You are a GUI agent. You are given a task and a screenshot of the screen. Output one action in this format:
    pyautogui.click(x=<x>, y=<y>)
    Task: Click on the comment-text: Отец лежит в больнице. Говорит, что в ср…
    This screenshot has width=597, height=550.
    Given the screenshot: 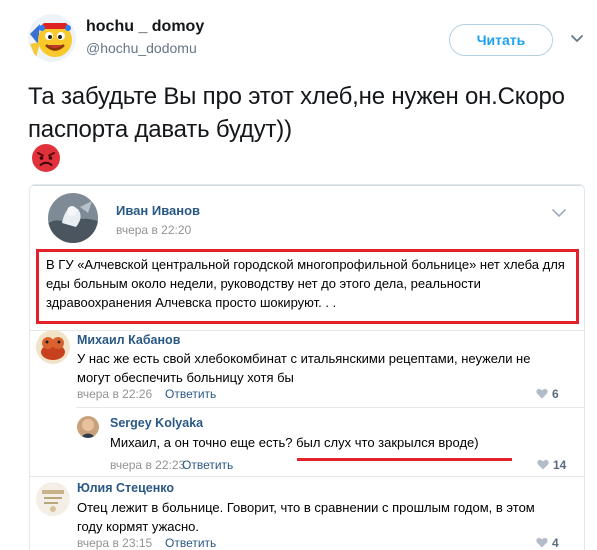 What is the action you would take?
    pyautogui.click(x=306, y=517)
    